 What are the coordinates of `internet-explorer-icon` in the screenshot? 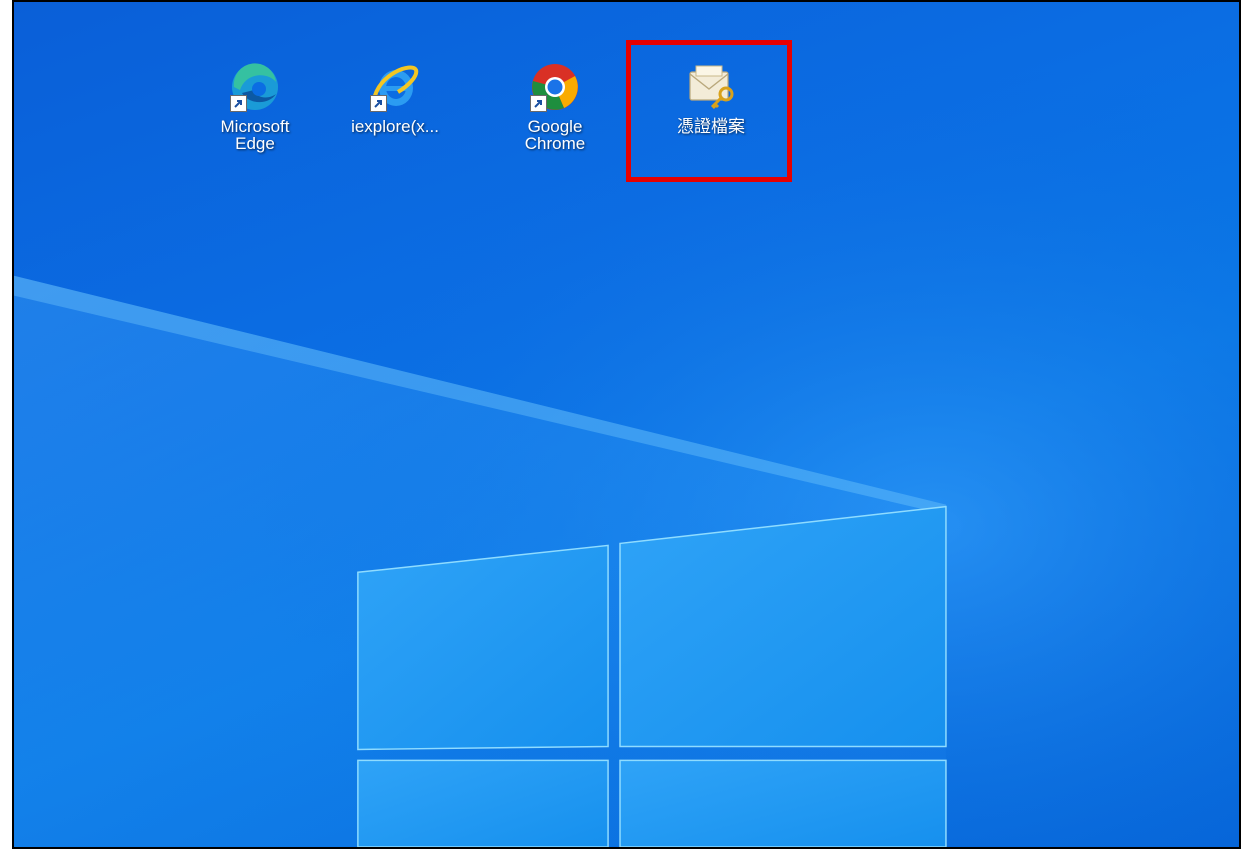 It's located at (395, 87).